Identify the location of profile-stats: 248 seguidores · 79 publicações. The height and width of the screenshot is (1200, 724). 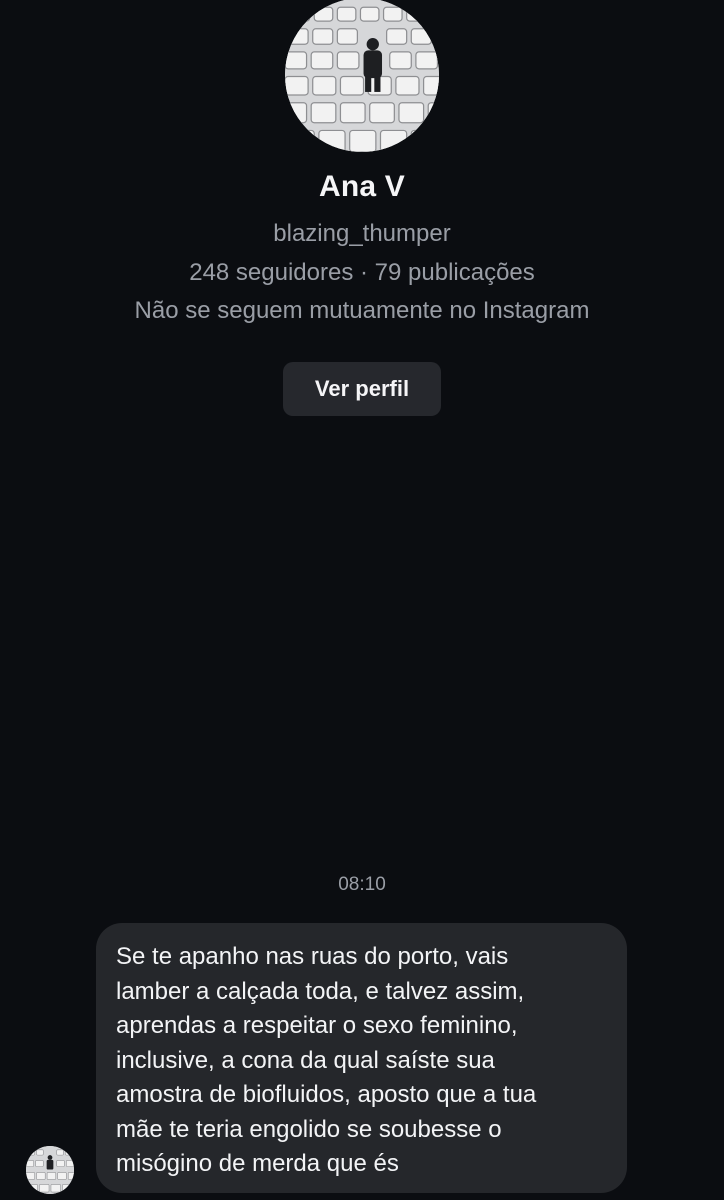
(362, 272).